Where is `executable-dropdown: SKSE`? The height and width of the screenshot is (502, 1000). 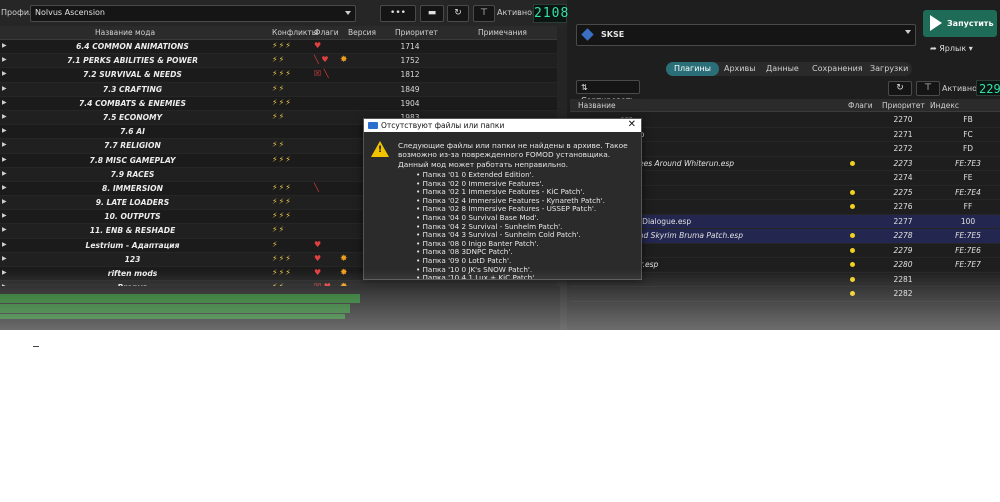 executable-dropdown: SKSE is located at coordinates (746, 35).